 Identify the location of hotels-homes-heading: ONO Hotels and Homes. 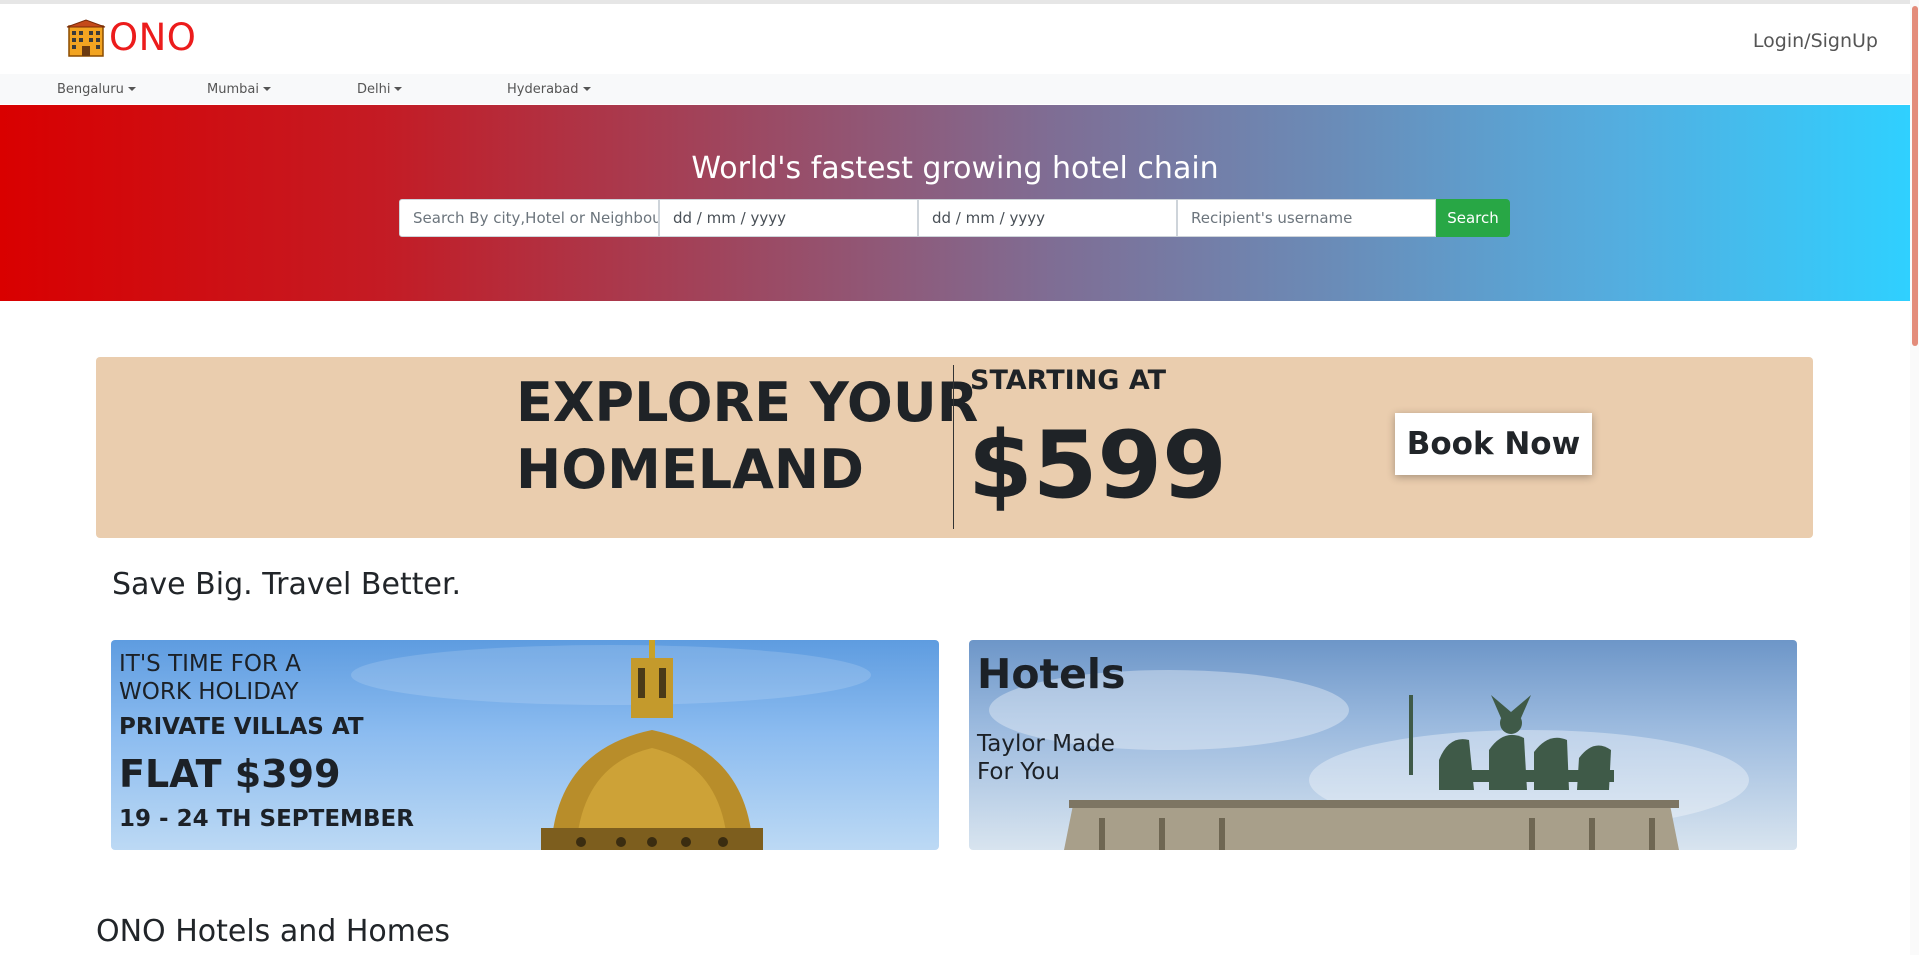
(273, 931).